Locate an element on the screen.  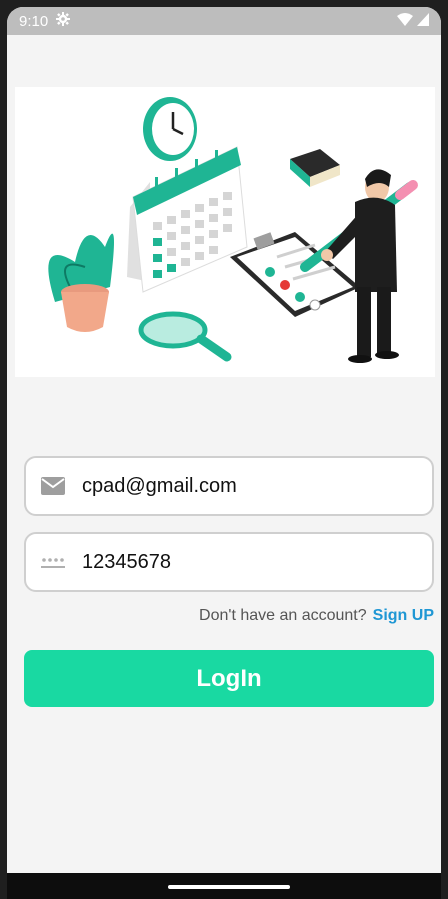
gear-icon is located at coordinates (63, 21).